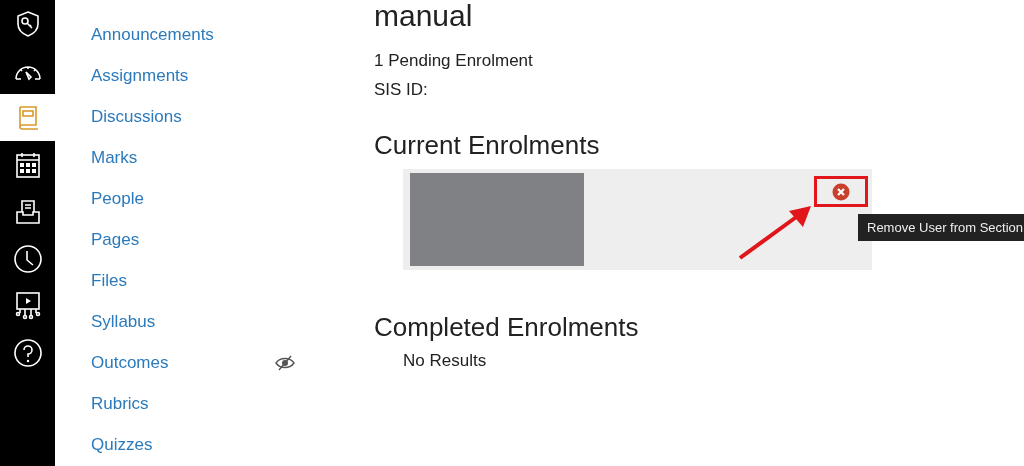 This screenshot has width=1024, height=466. Describe the element at coordinates (114, 157) in the screenshot. I see `course-nav-link: Marks` at that location.